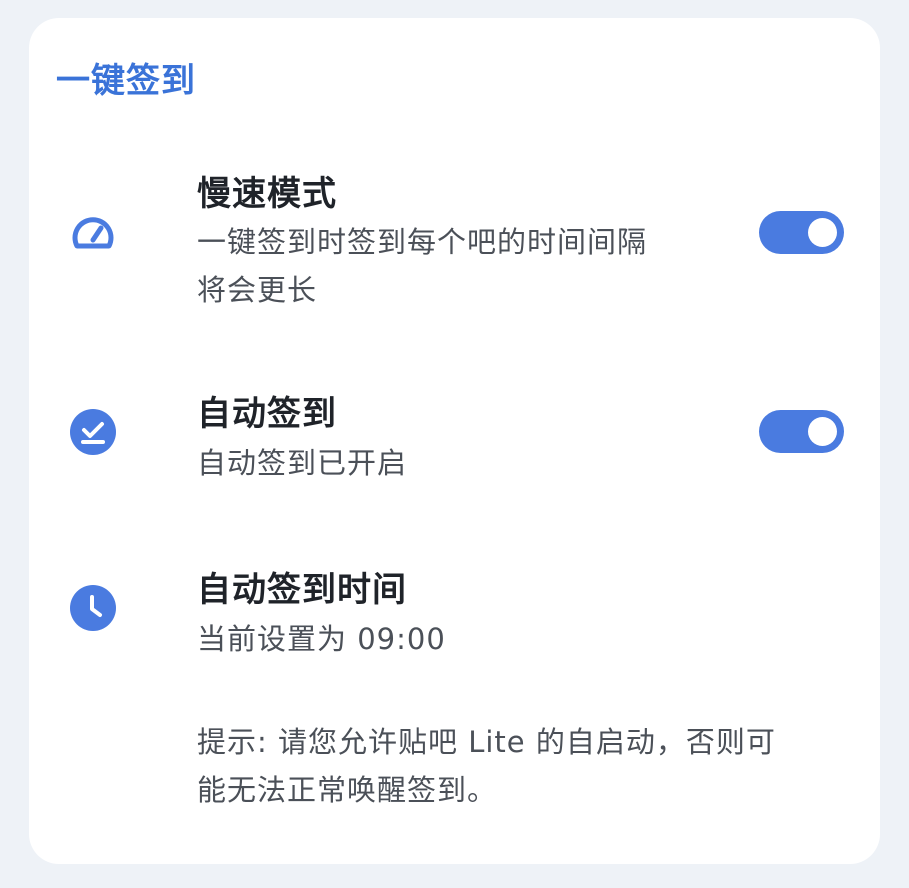 The width and height of the screenshot is (909, 888). I want to click on auto-sign-subtitle: 自动签到已开启, so click(302, 463).